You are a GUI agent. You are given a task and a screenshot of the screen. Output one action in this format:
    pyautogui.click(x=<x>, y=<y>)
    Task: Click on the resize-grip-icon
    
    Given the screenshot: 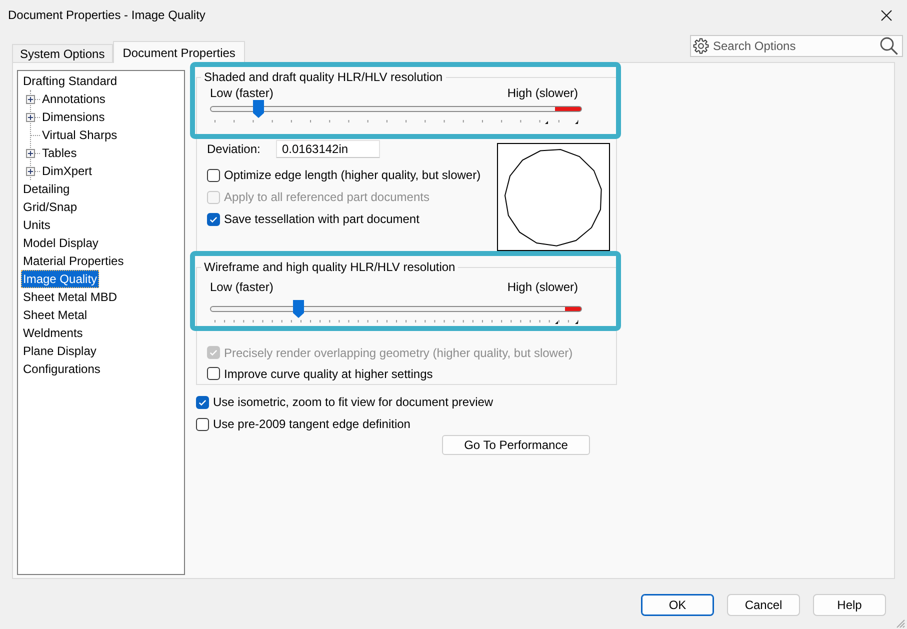 What is the action you would take?
    pyautogui.click(x=900, y=623)
    